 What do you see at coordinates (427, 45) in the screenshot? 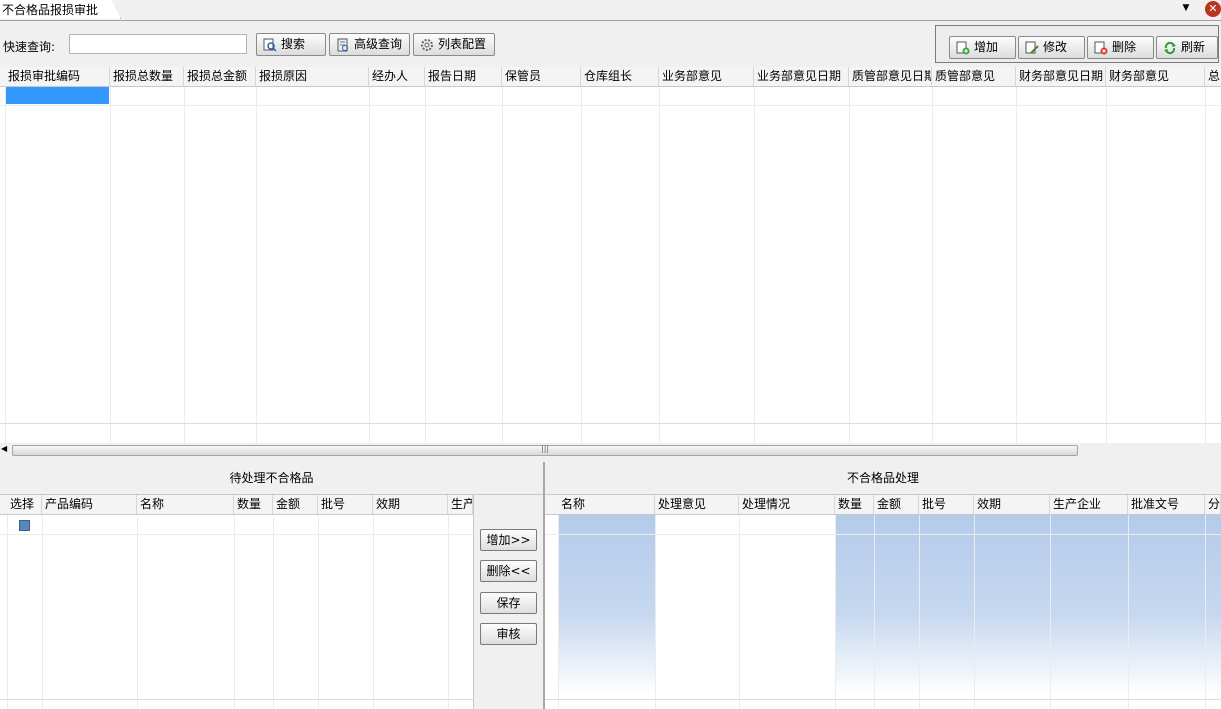
I see `gear-icon` at bounding box center [427, 45].